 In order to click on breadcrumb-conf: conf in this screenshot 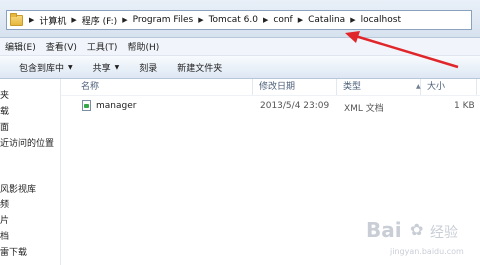, I will do `click(282, 20)`.